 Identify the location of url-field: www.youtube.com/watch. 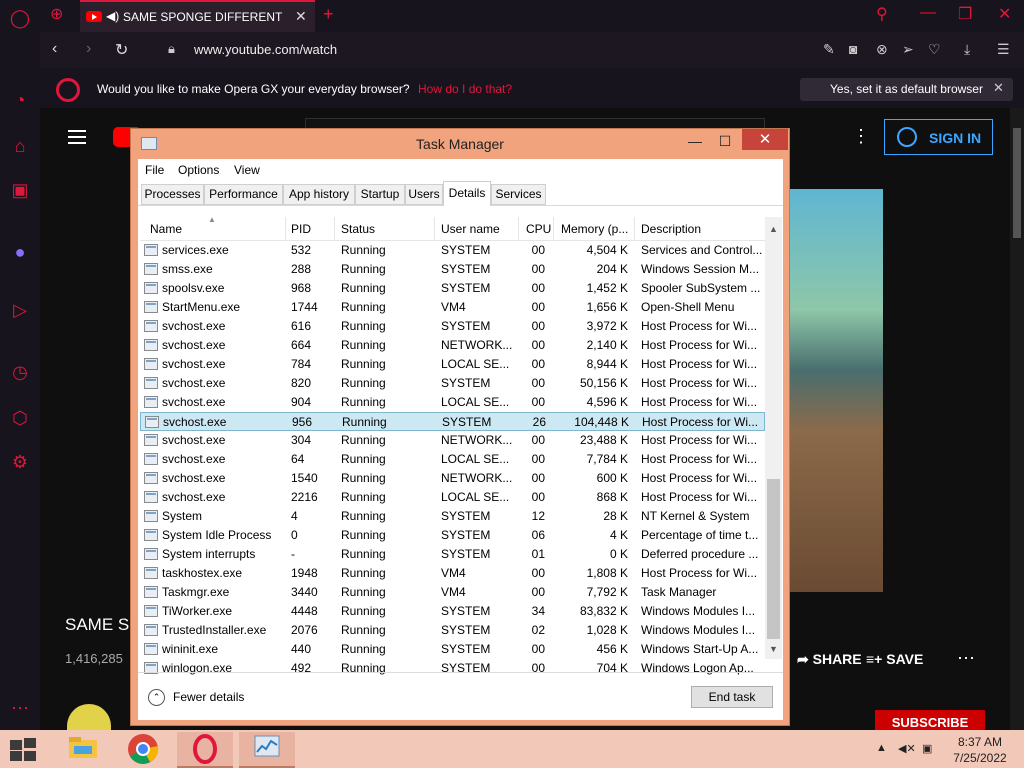
(265, 49).